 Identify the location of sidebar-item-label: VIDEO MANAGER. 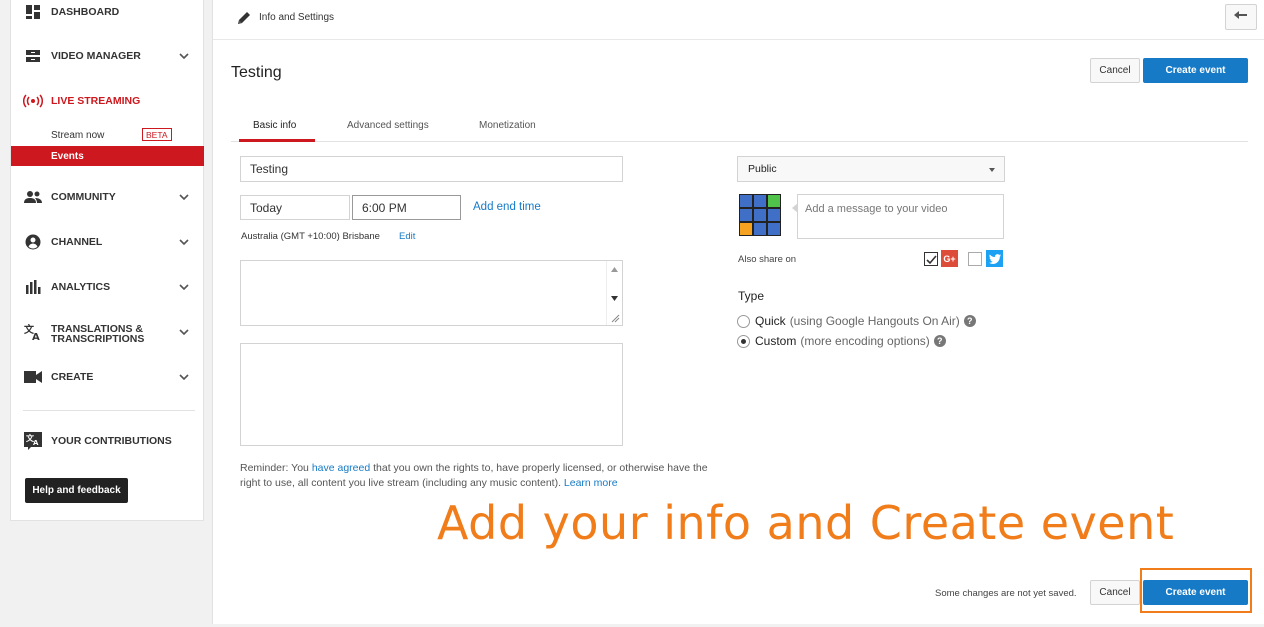
(96, 56).